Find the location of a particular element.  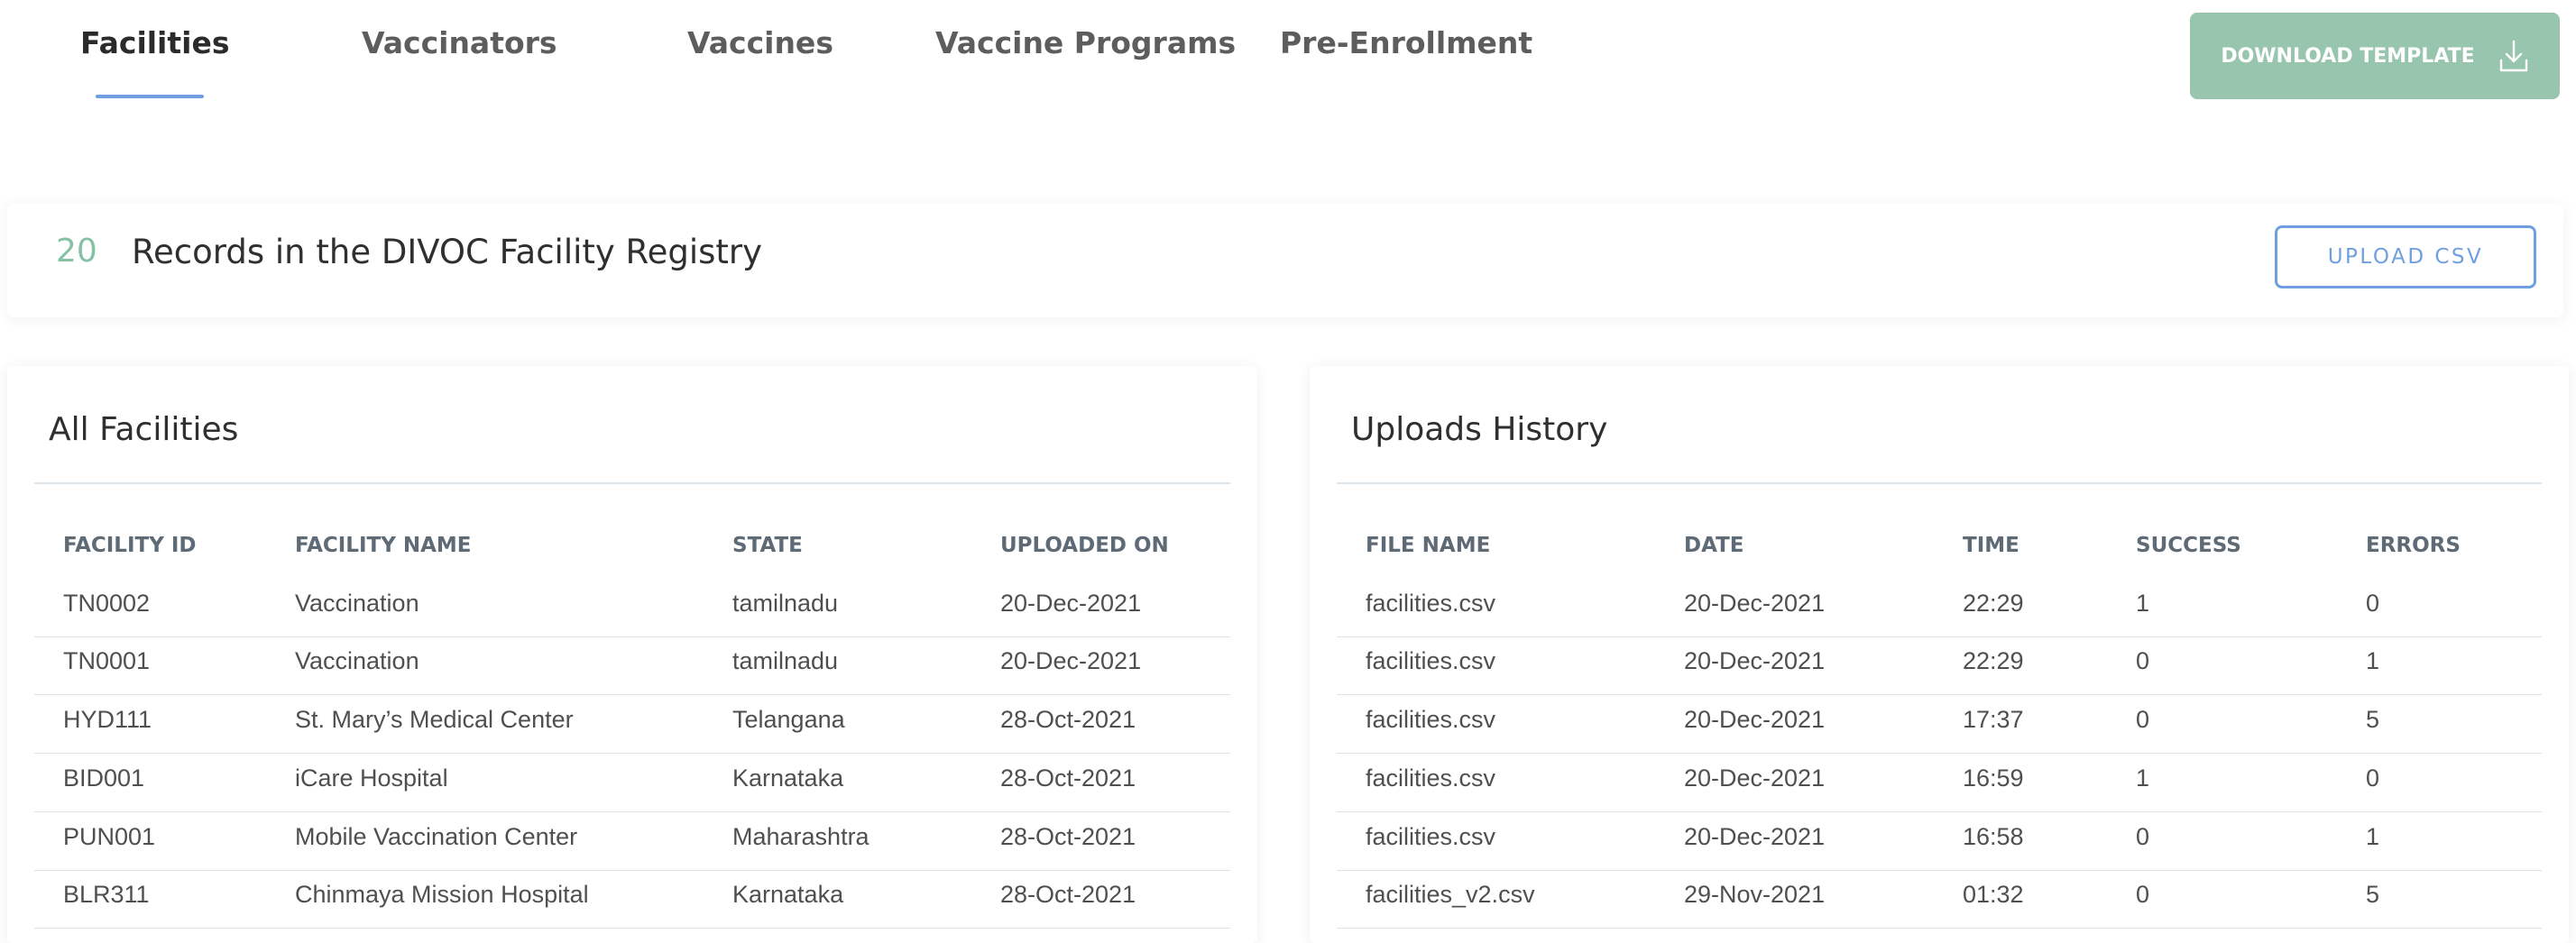

records-title: Records in the DIVOC Facility Registry is located at coordinates (448, 252).